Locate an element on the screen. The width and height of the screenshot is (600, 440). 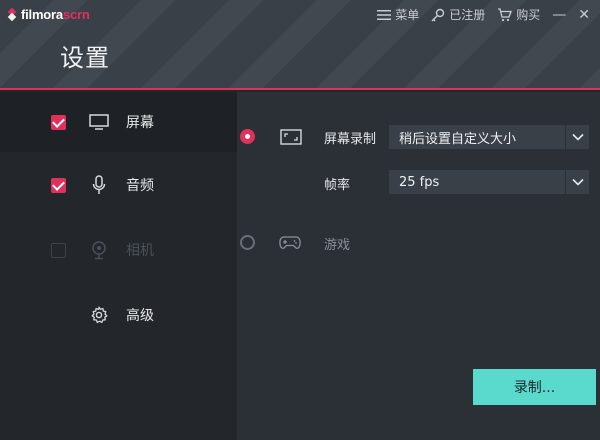
monitor-icon is located at coordinates (99, 122).